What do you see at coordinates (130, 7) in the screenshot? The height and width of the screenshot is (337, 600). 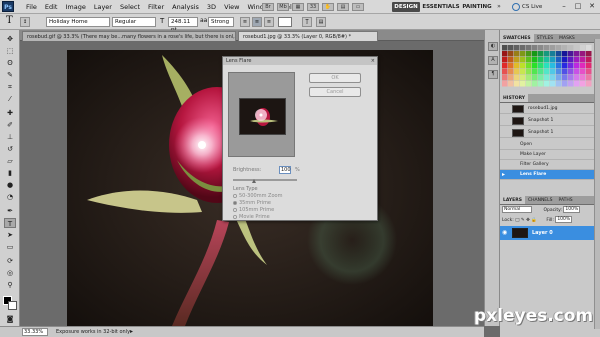 I see `menu-select: Select` at bounding box center [130, 7].